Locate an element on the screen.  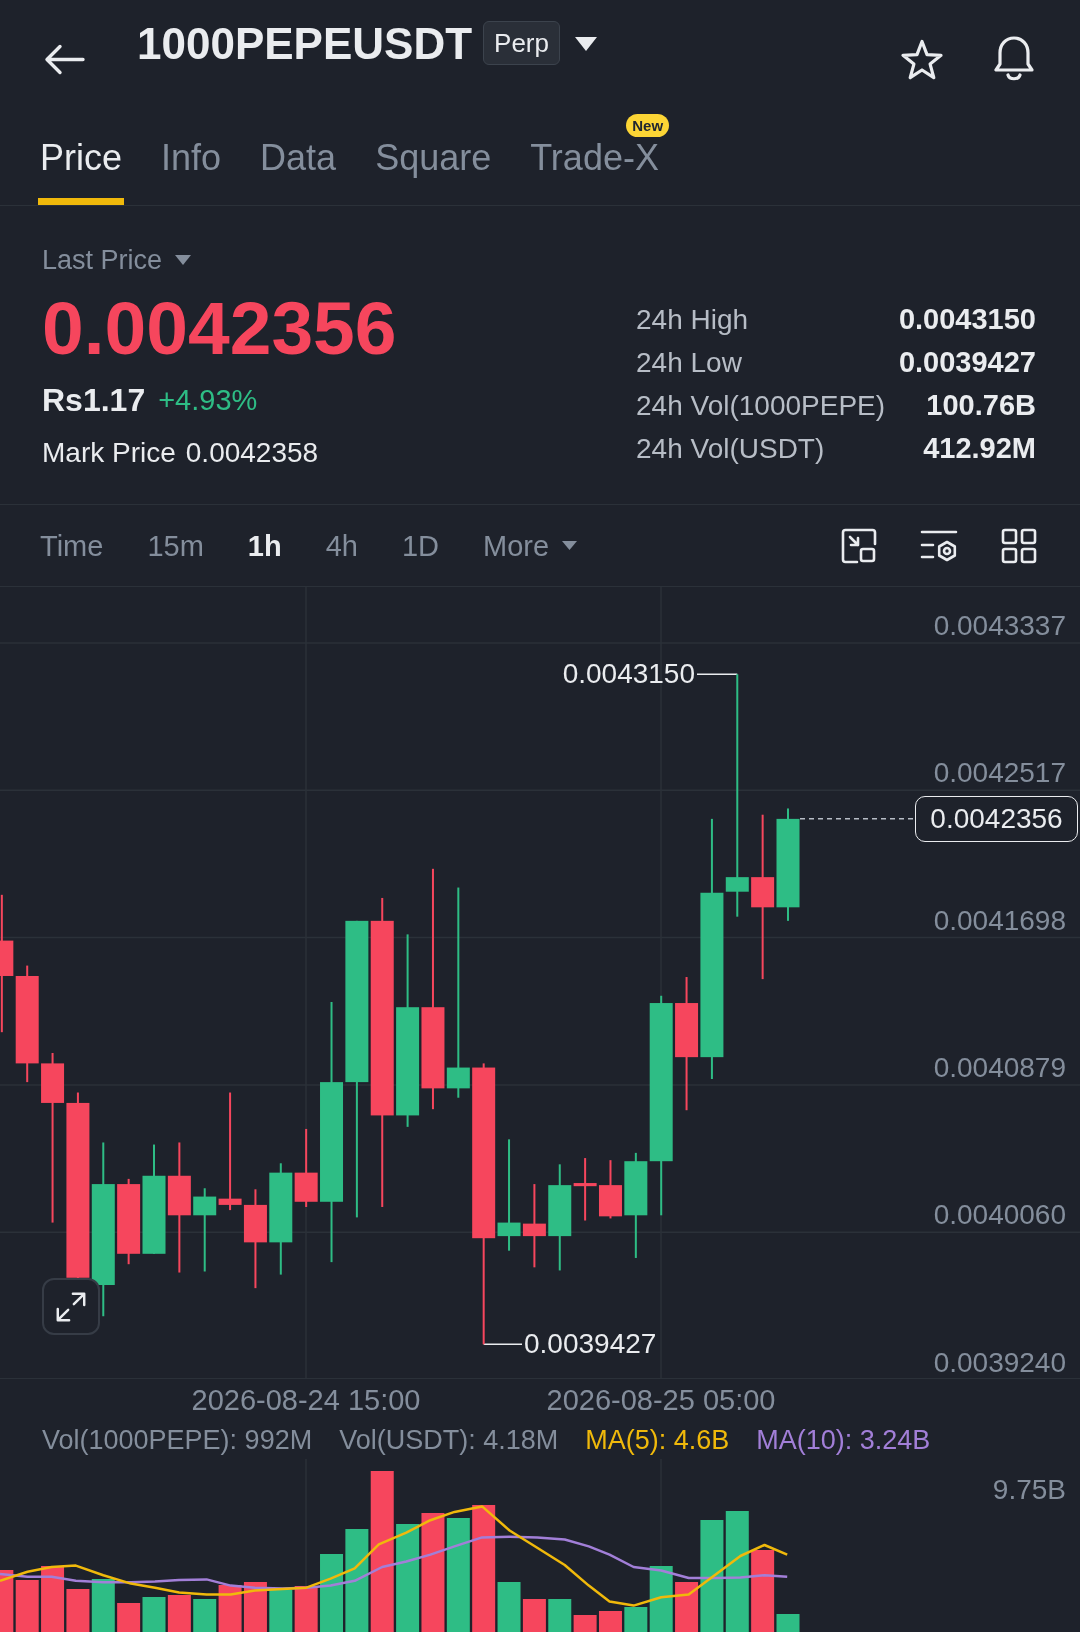
expand-button is located at coordinates (71, 1306).